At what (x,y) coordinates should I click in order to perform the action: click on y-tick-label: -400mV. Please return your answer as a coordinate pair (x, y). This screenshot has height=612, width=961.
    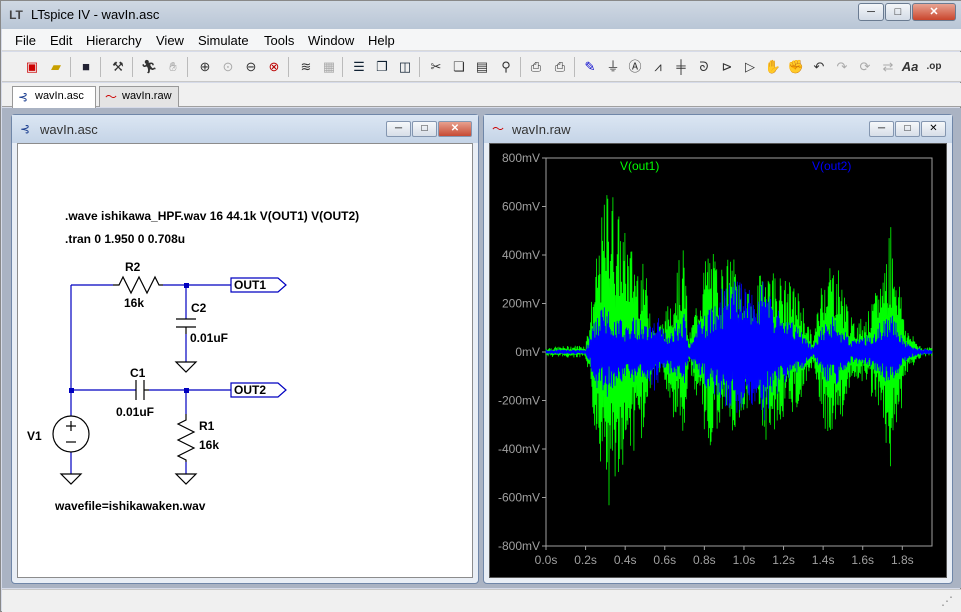
    Looking at the image, I should click on (519, 449).